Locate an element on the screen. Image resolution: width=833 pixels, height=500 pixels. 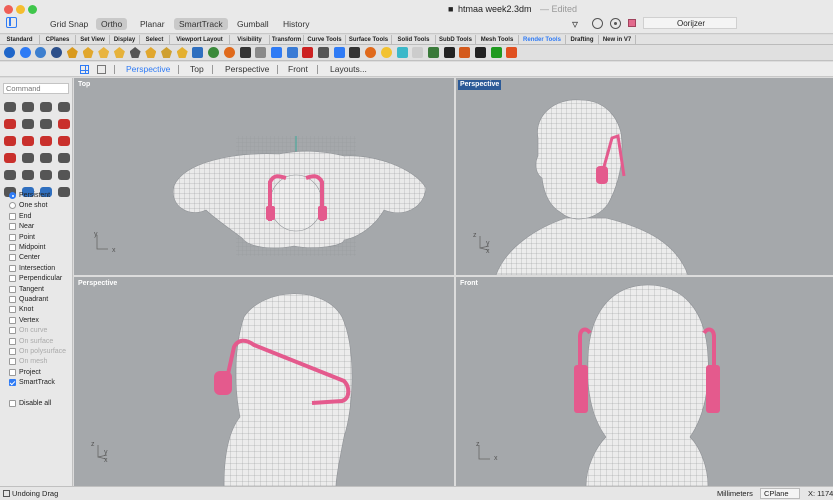
cylinder-icon is located at coordinates (28, 124).